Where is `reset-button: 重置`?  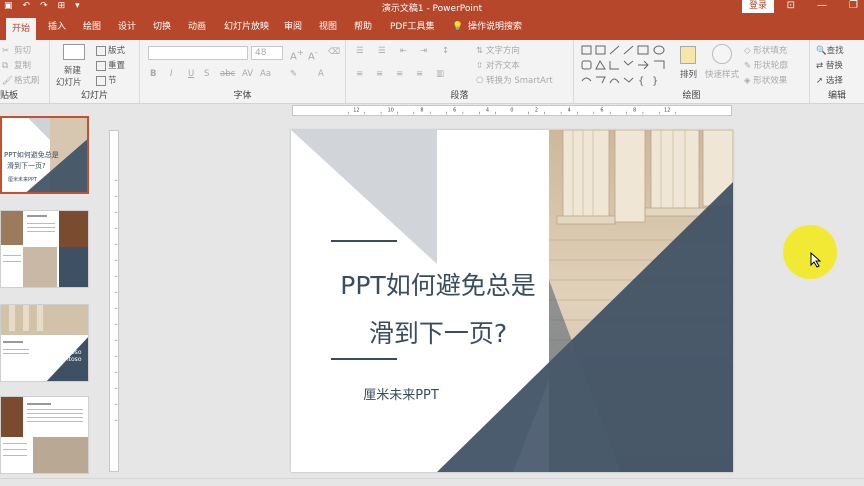
reset-button: 重置 is located at coordinates (110, 65).